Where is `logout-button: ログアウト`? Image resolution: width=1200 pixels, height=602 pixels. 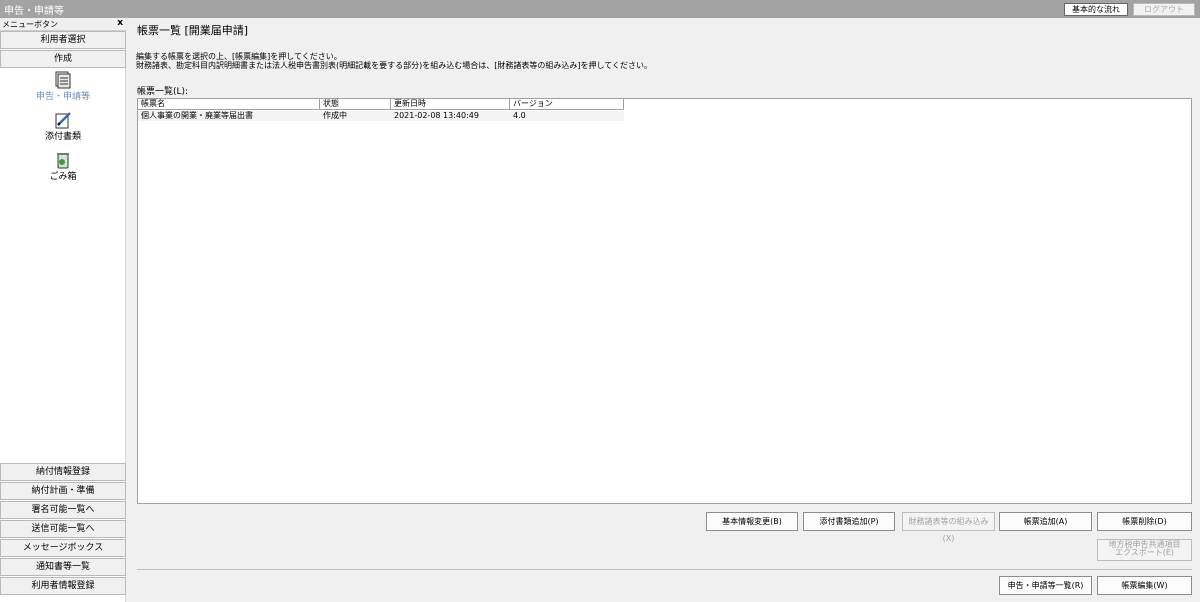
logout-button: ログアウト is located at coordinates (1164, 9).